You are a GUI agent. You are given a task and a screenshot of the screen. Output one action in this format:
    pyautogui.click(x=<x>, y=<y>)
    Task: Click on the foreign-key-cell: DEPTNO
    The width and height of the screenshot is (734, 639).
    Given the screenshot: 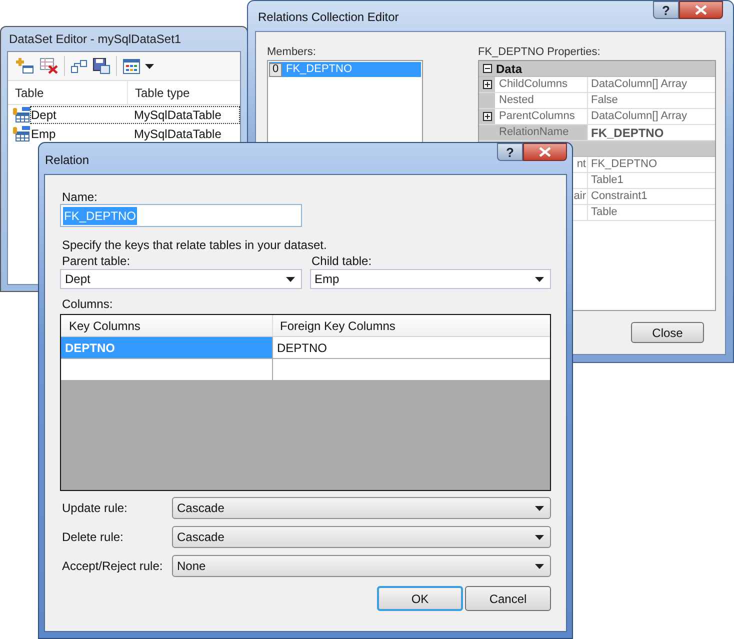 What is the action you would take?
    pyautogui.click(x=411, y=347)
    